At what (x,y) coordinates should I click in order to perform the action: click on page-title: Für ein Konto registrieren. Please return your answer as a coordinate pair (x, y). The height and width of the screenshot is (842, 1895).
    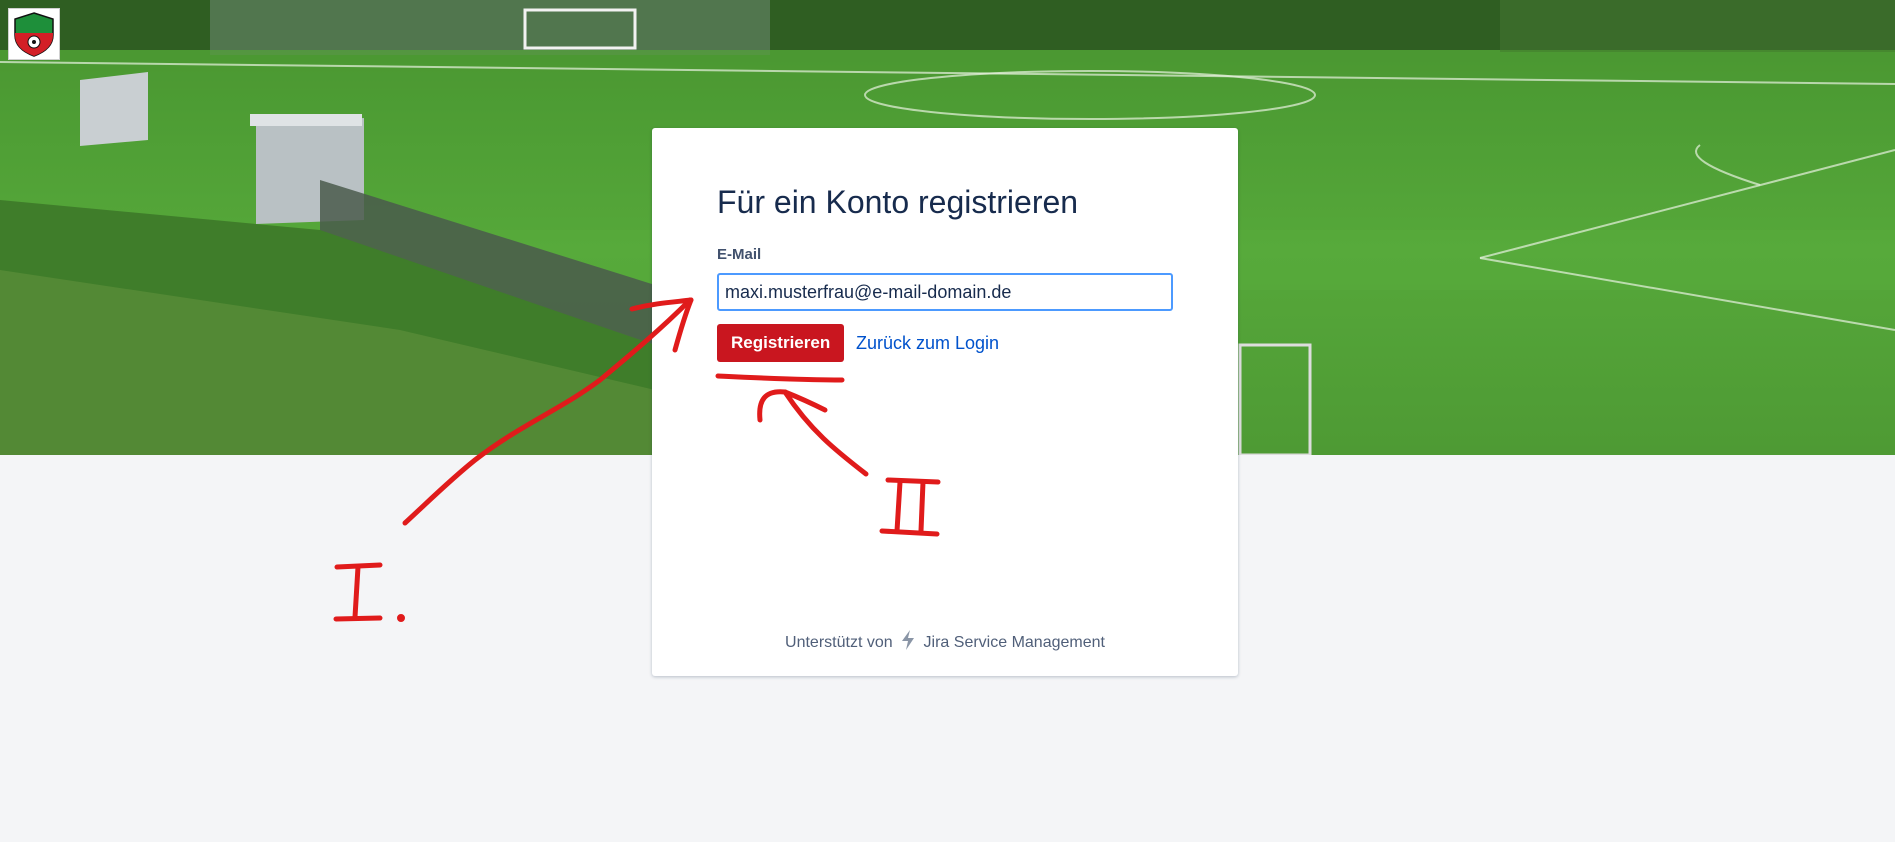
    Looking at the image, I should click on (898, 202).